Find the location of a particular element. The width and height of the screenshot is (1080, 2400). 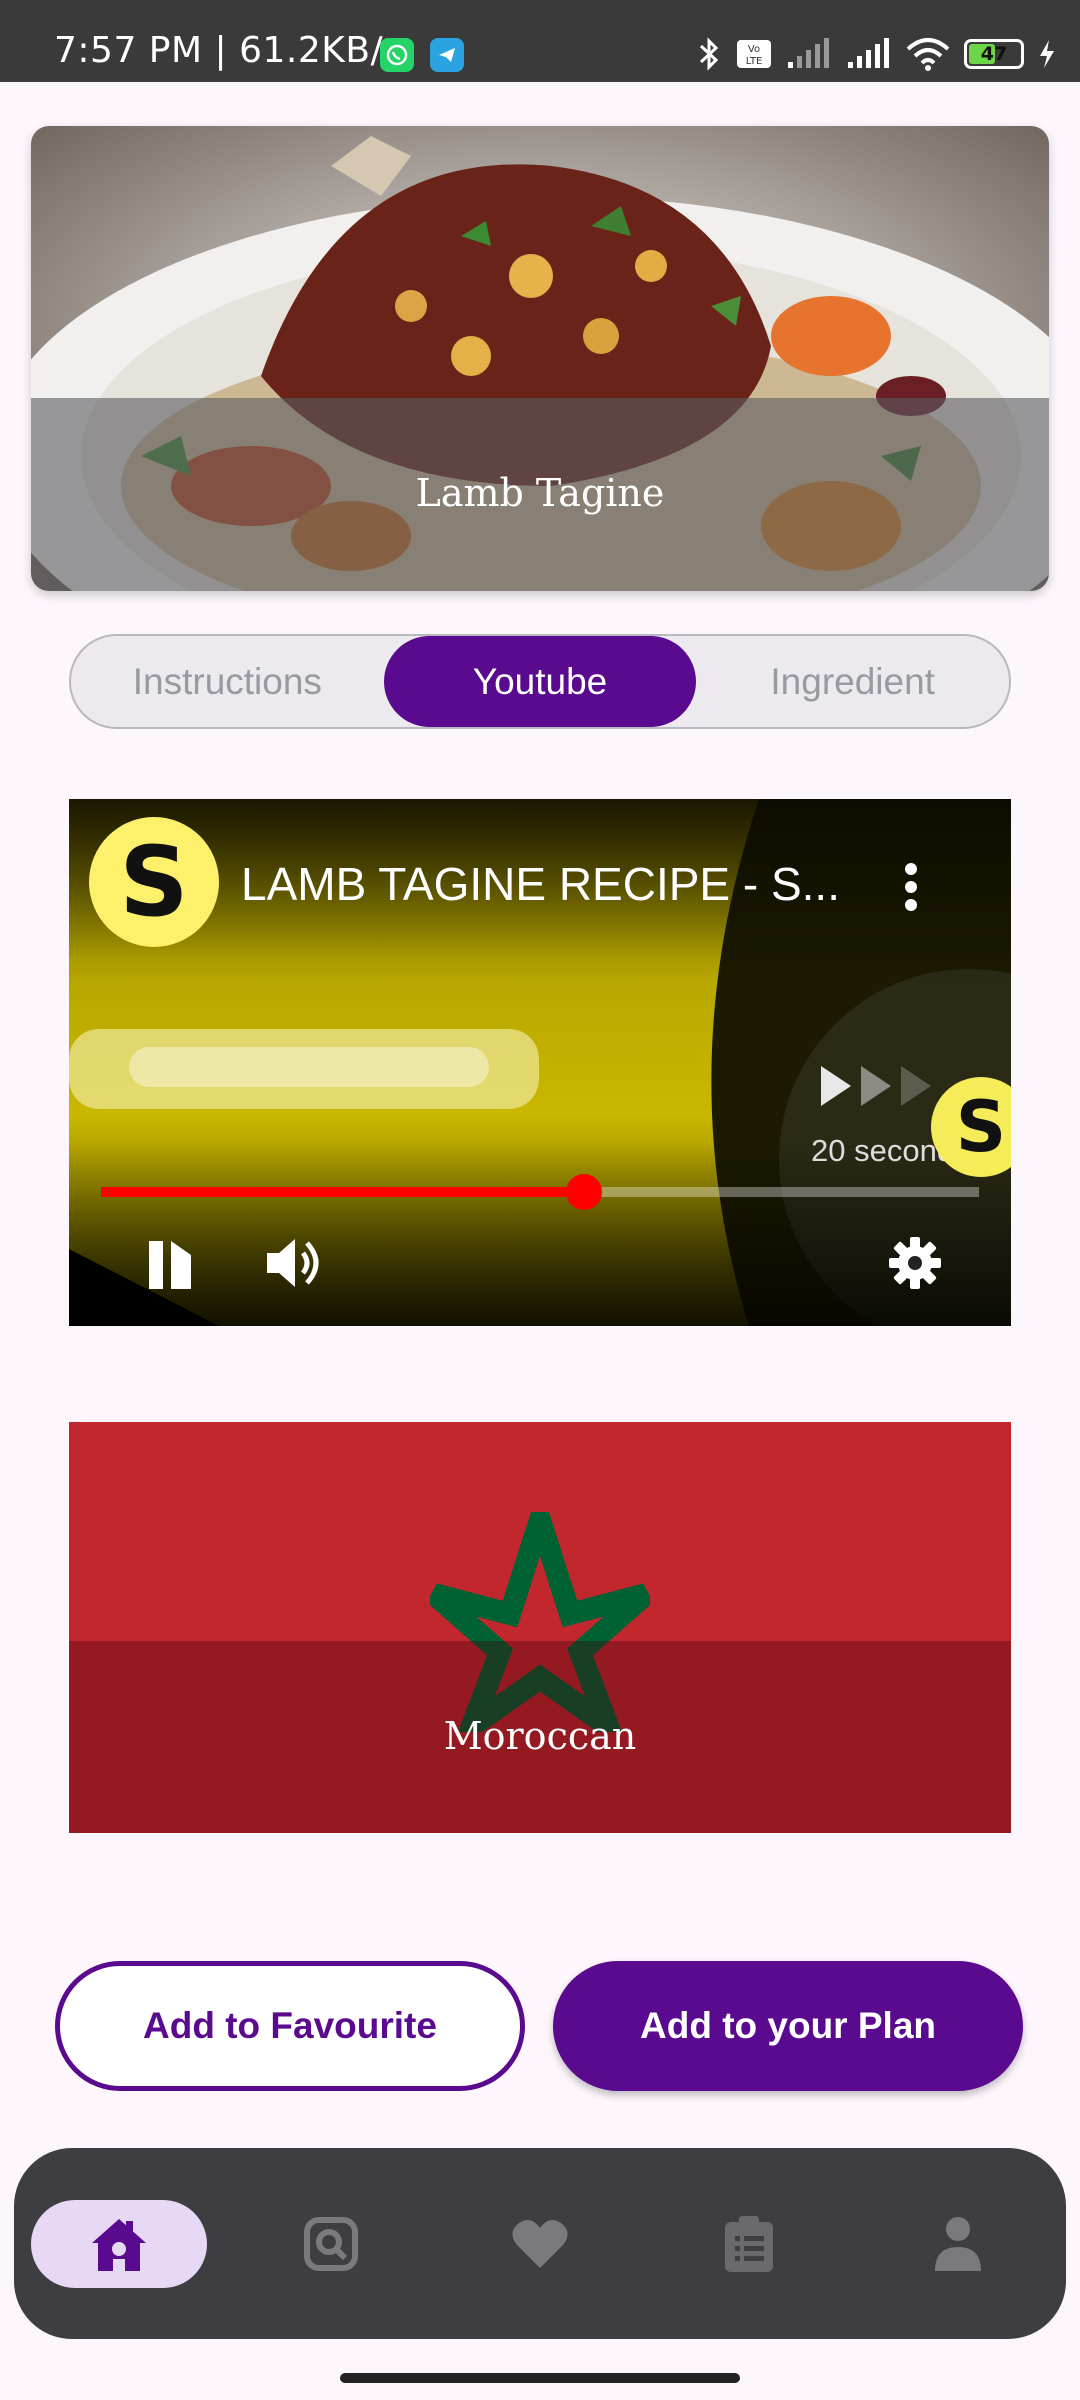

search-icon is located at coordinates (331, 2244).